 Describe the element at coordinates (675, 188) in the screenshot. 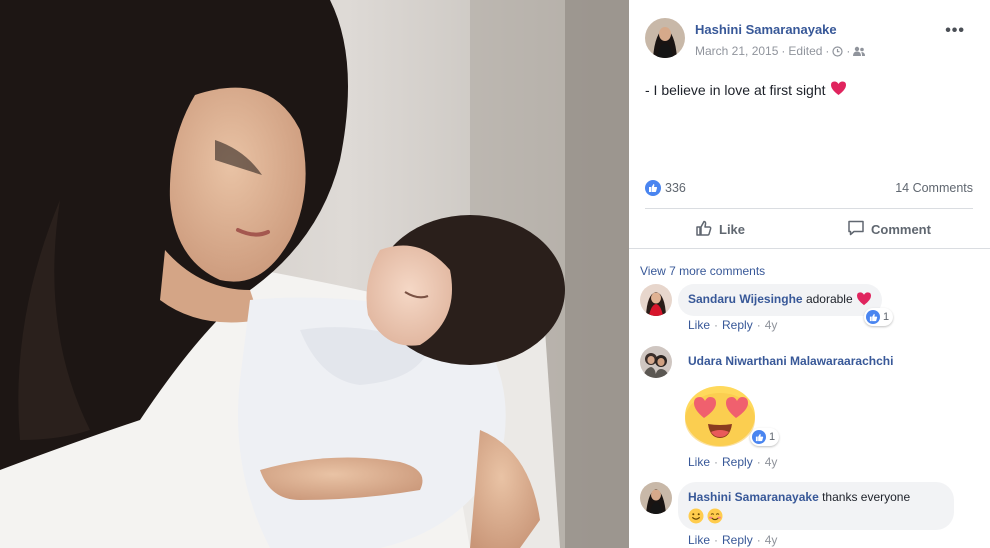

I see `reaction-count: 336` at that location.